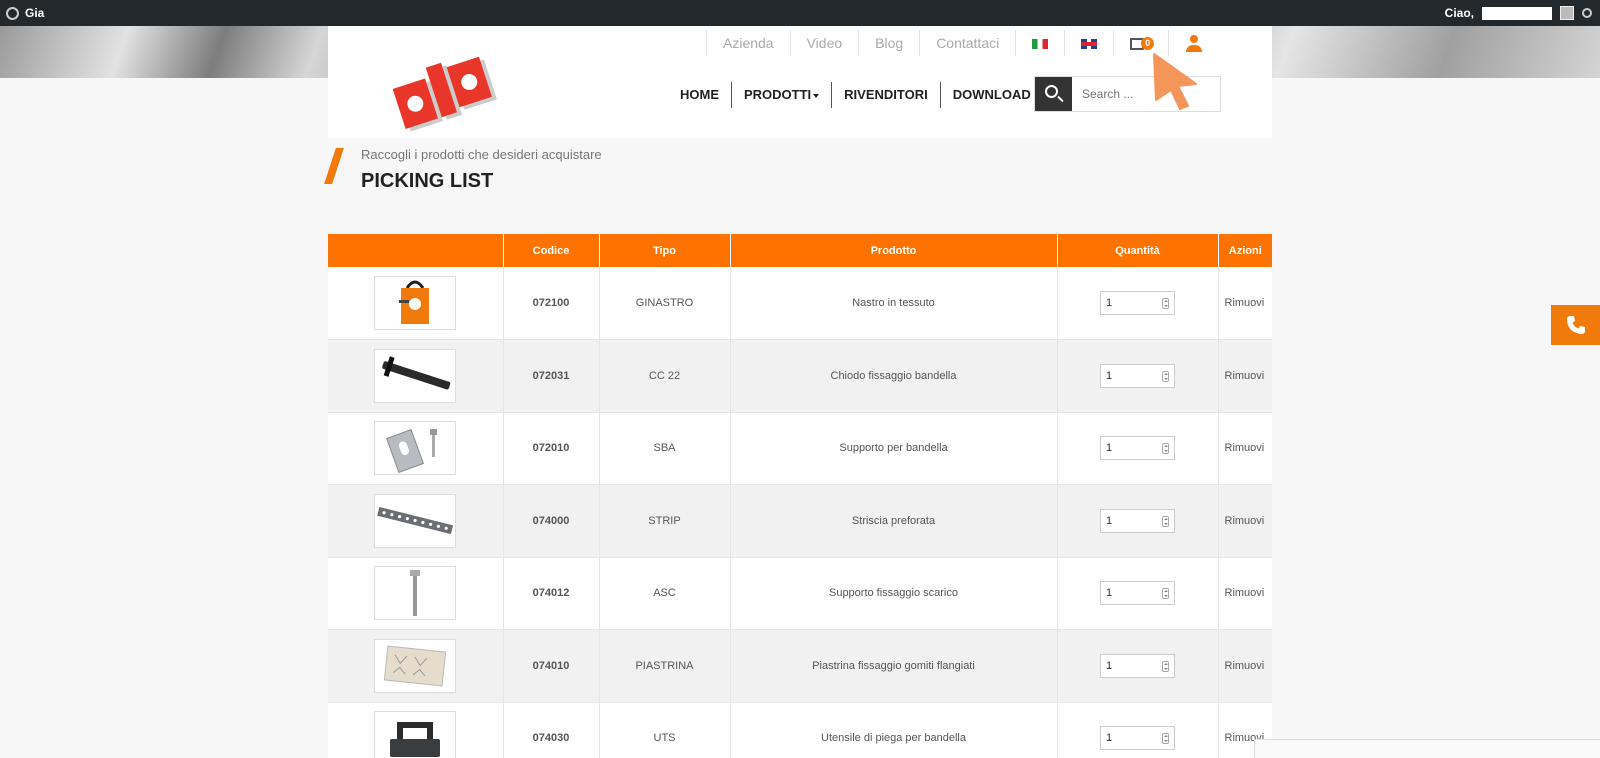  Describe the element at coordinates (893, 376) in the screenshot. I see `prodotto-link: Chiodo fissaggio bandella` at that location.